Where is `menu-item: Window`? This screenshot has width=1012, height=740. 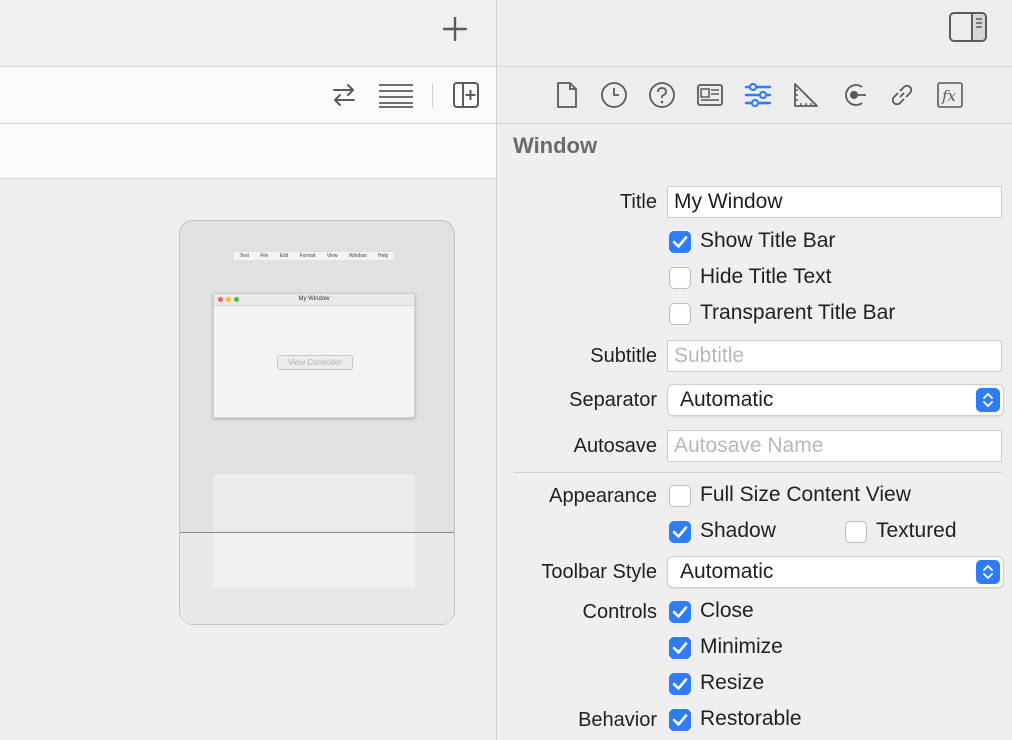
menu-item: Window is located at coordinates (357, 256).